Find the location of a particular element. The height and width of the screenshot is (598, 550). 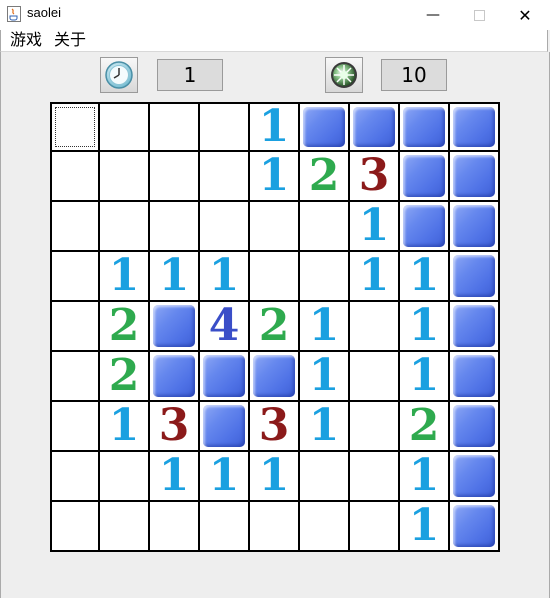

mine-button is located at coordinates (344, 75).